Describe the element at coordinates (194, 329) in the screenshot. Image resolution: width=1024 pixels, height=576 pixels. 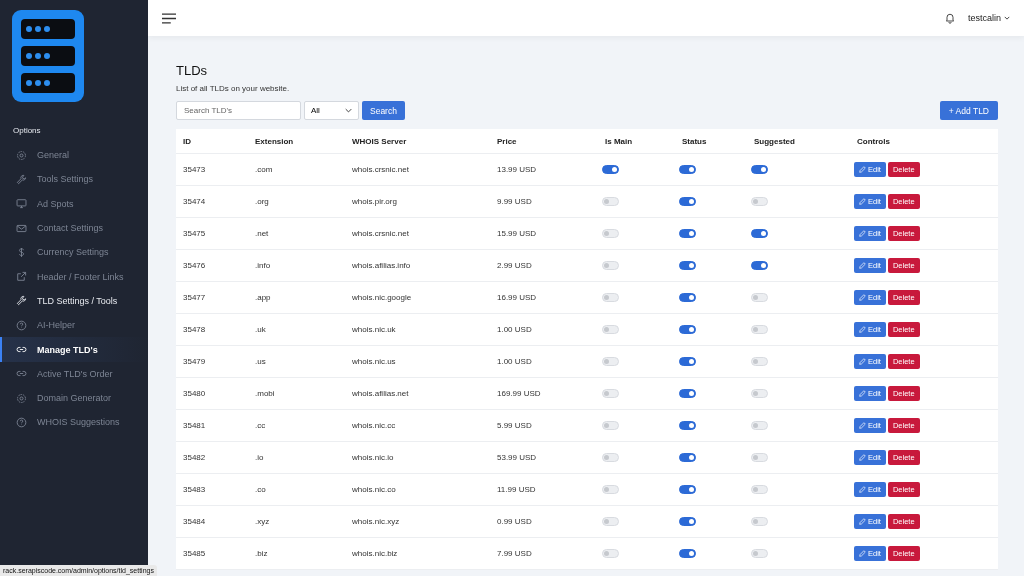
I see `table-cell-text: 35478` at that location.